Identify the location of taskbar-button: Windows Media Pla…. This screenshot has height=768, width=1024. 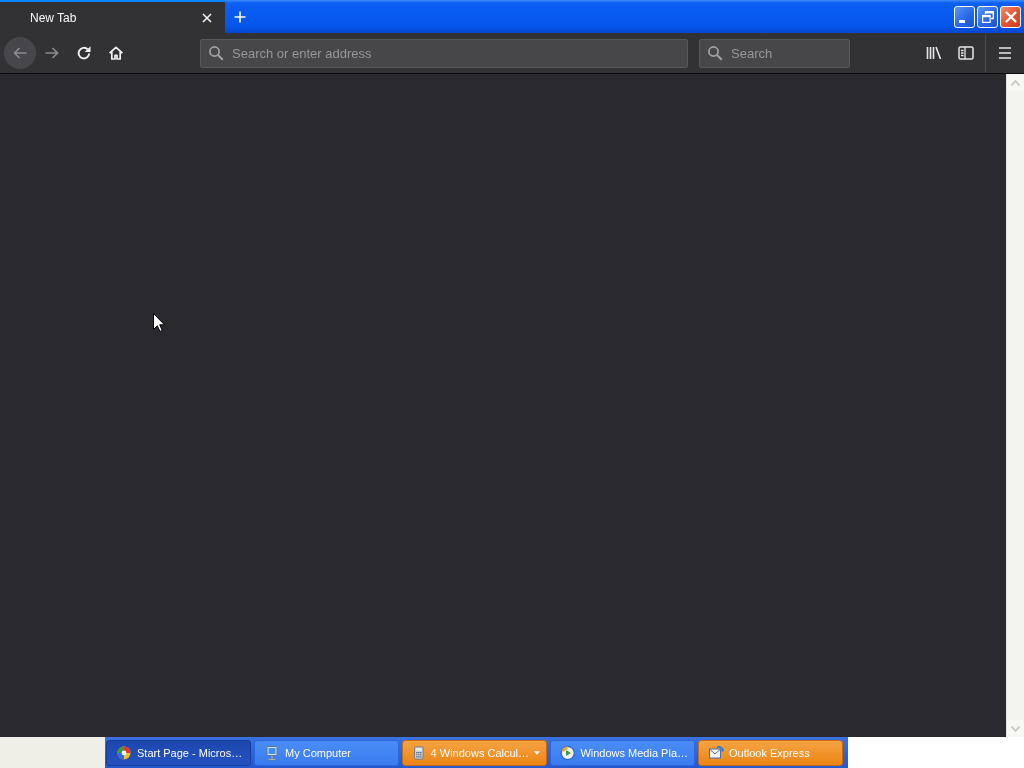
(622, 753).